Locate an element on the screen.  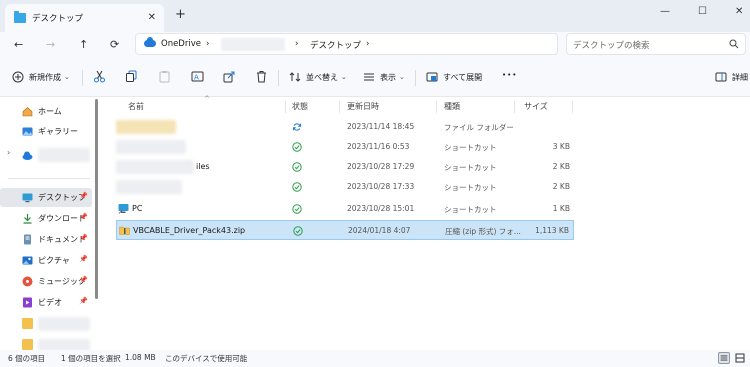
expand-all-button: すべて展開 is located at coordinates (454, 77).